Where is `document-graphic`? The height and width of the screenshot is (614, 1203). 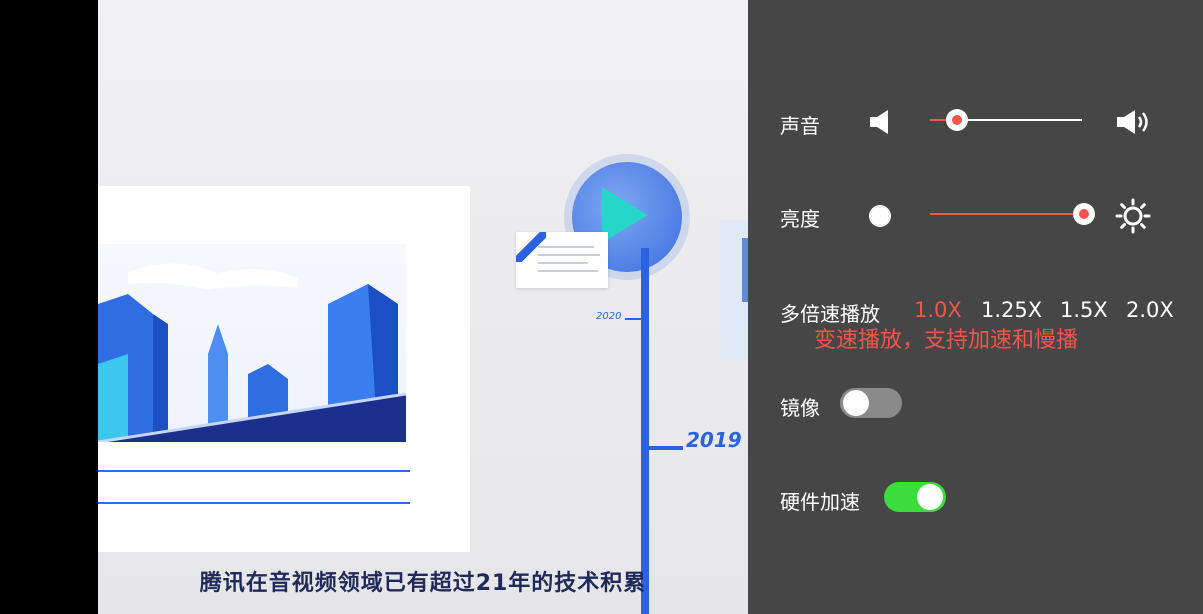
document-graphic is located at coordinates (734, 290).